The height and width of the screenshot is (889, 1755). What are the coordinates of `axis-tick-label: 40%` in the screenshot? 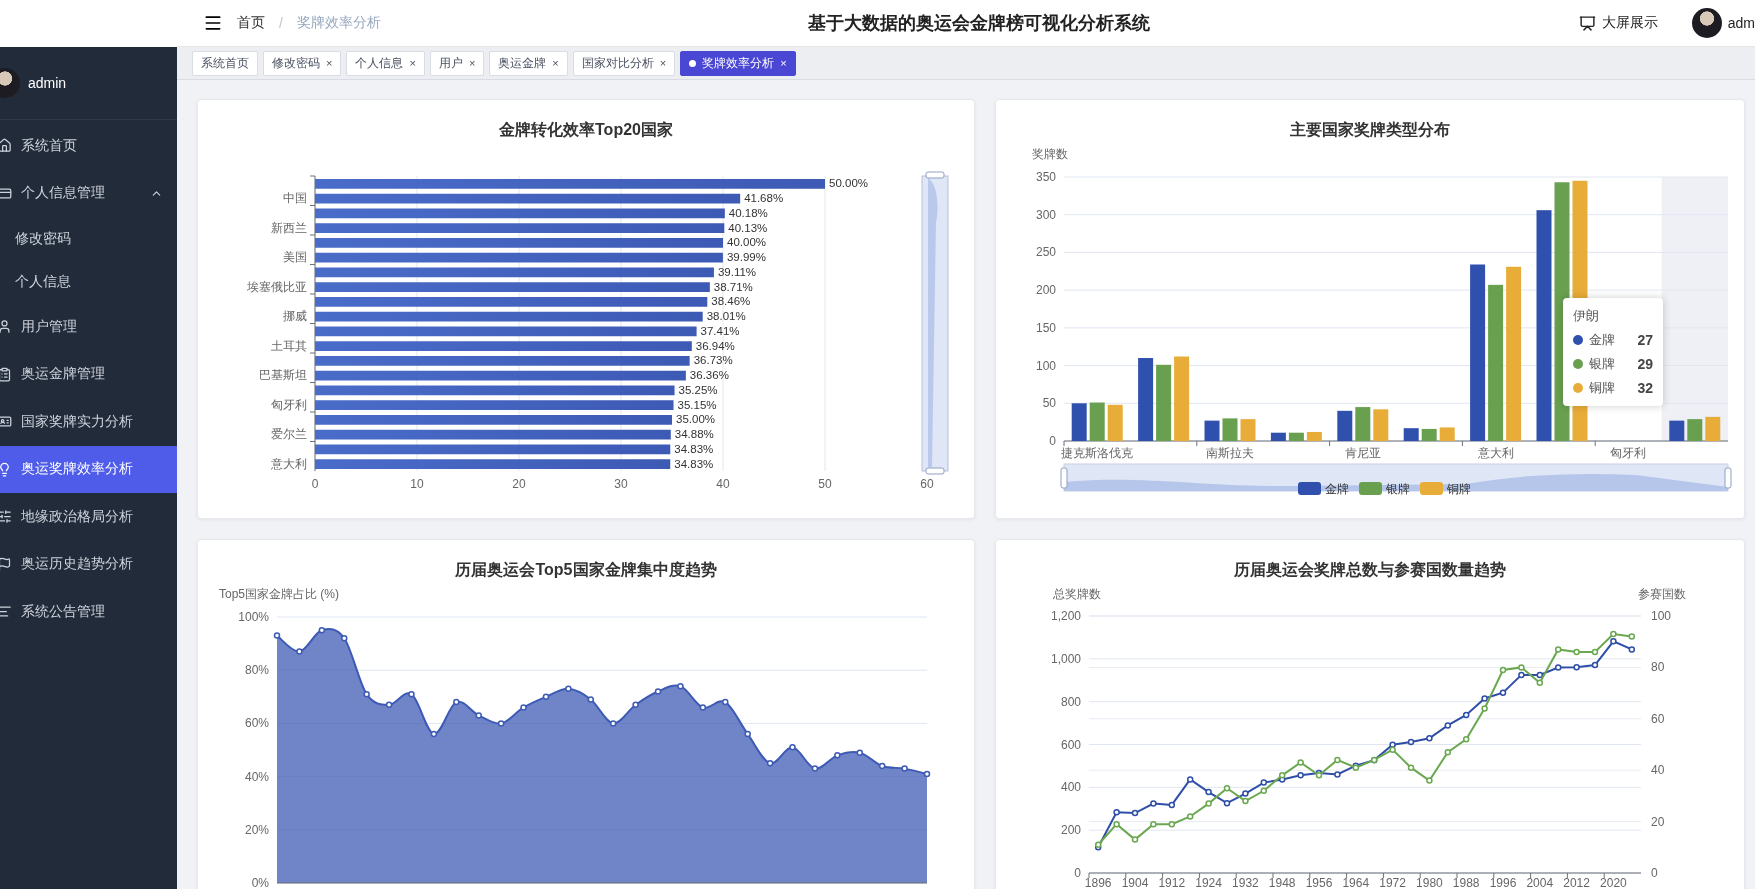 It's located at (256, 776).